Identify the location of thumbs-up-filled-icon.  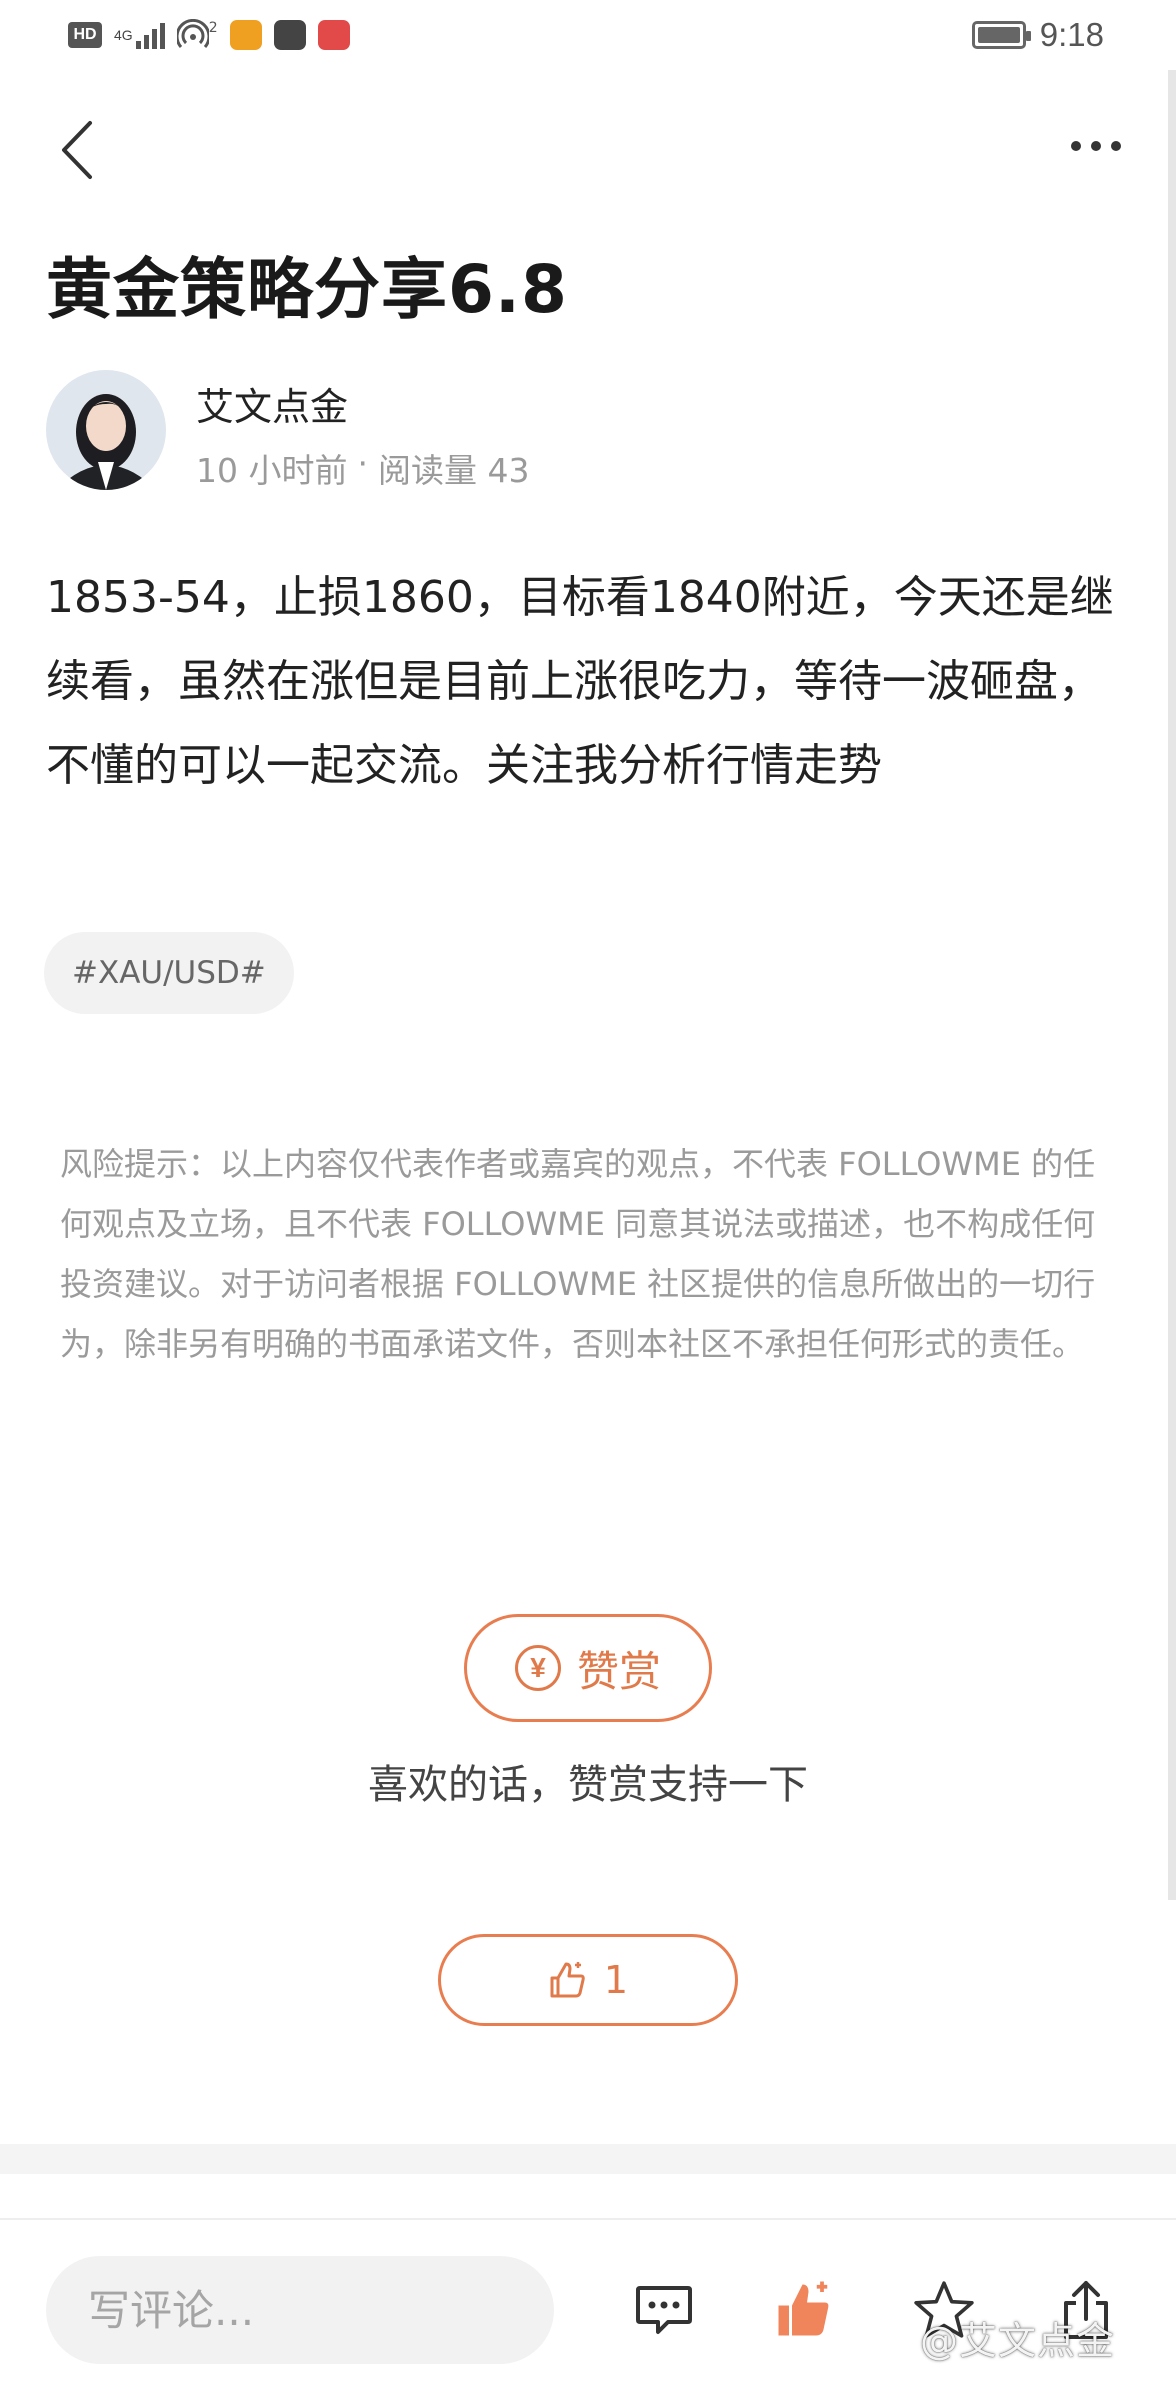
(803, 2308).